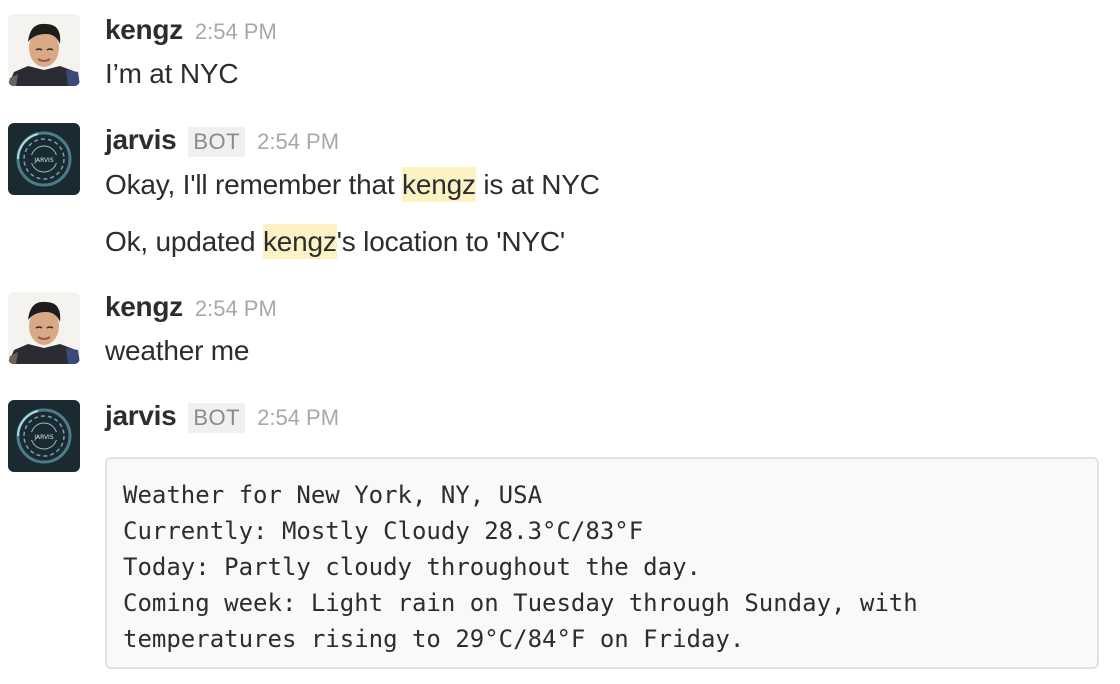 Image resolution: width=1120 pixels, height=684 pixels. I want to click on message-text: Okay, I'll remember that kengz is at NYC, so click(352, 184).